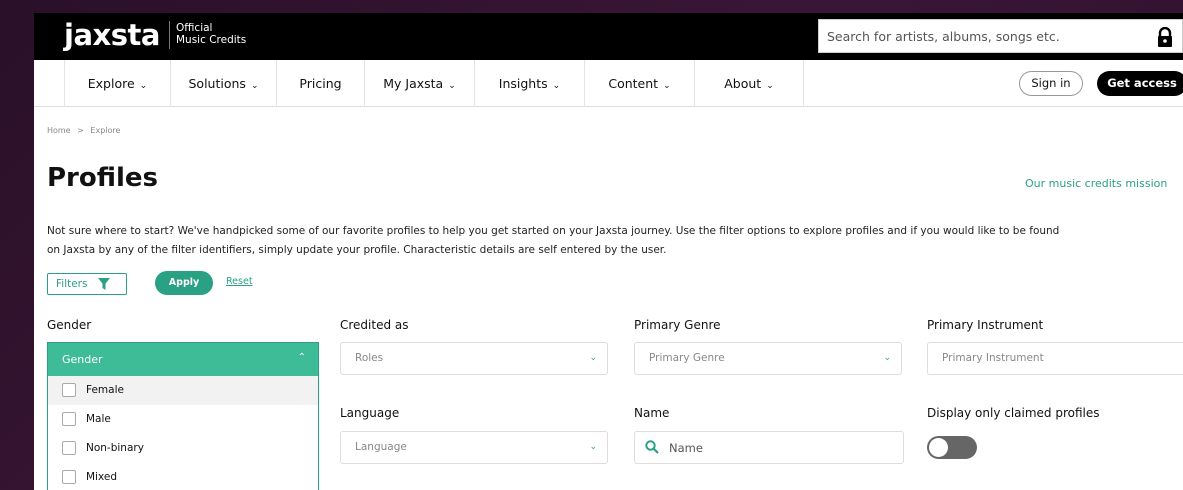  Describe the element at coordinates (217, 83) in the screenshot. I see `nav-label: Solutions` at that location.